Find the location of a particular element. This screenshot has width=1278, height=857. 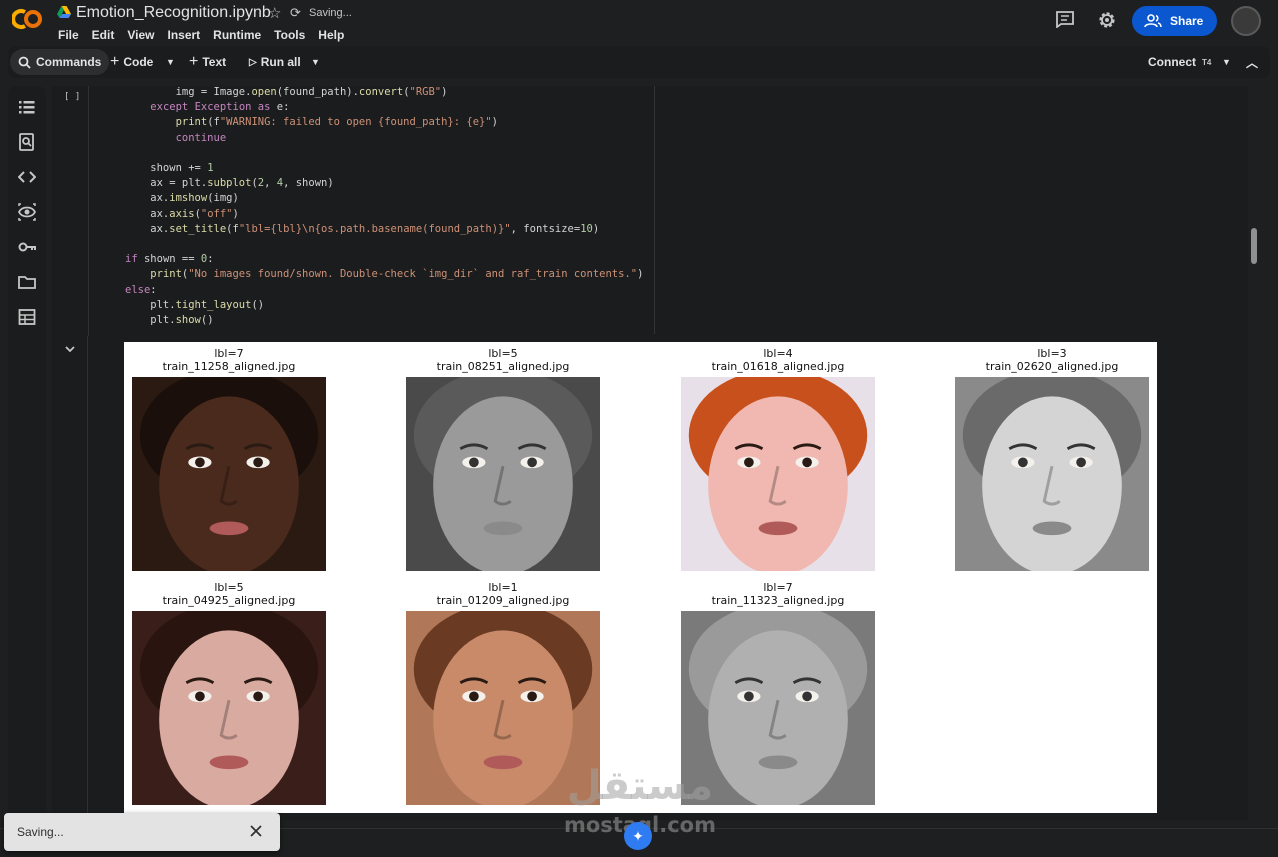

connect-label: Connect is located at coordinates (1172, 62).